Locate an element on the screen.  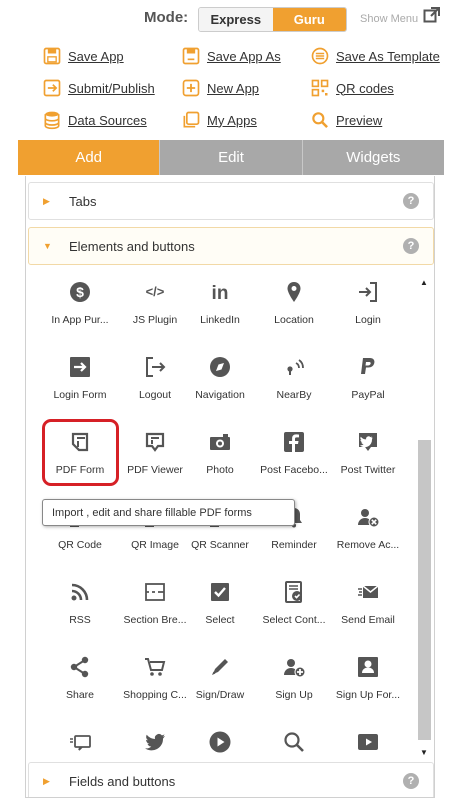
tab-add: Add is located at coordinates (89, 157).